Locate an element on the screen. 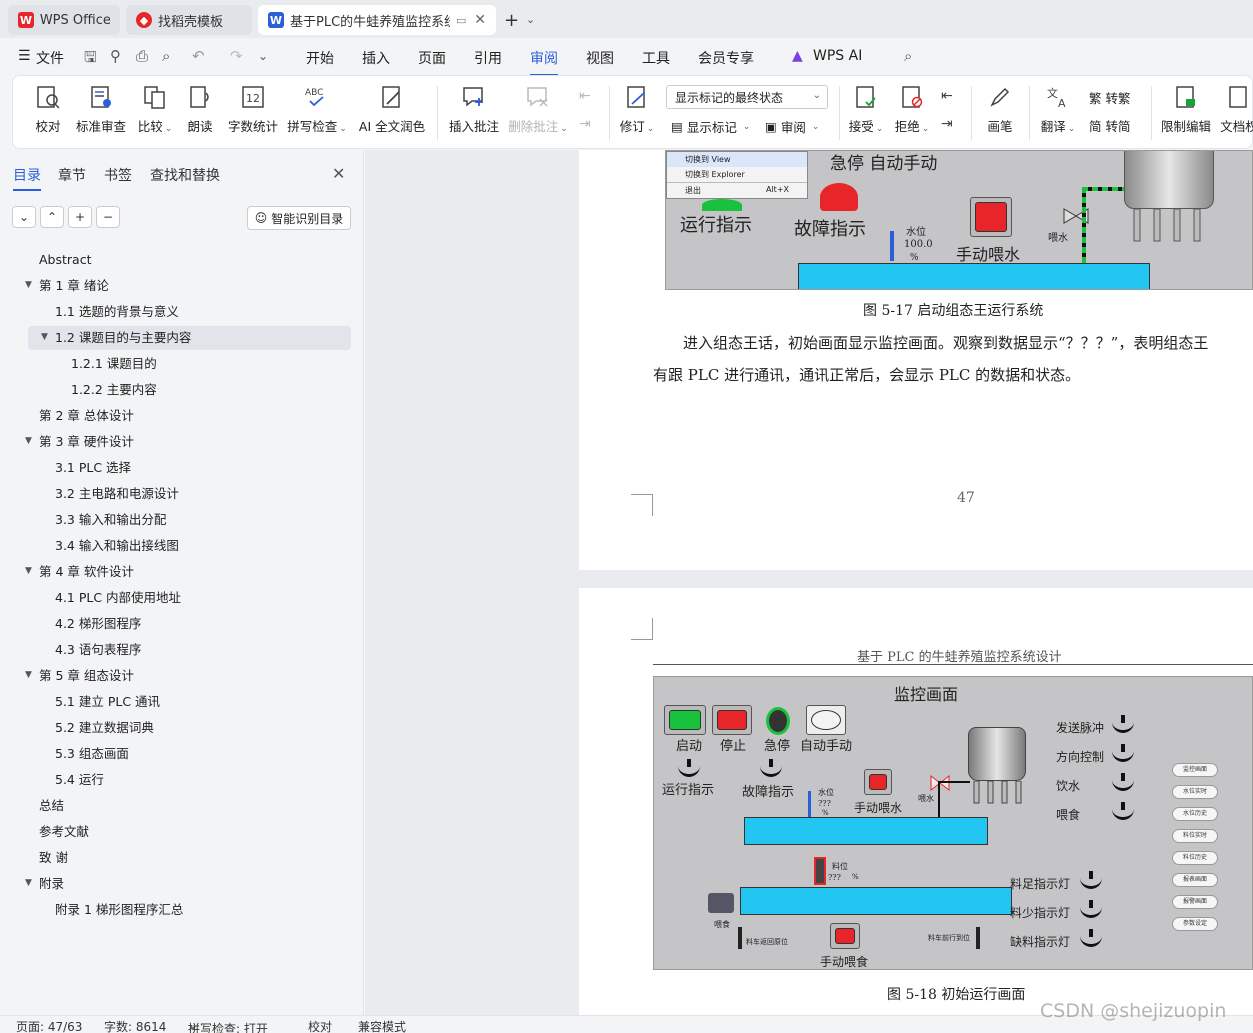 Image resolution: width=1253 pixels, height=1033 pixels. to-simplified-button: 简 转简 is located at coordinates (1110, 125).